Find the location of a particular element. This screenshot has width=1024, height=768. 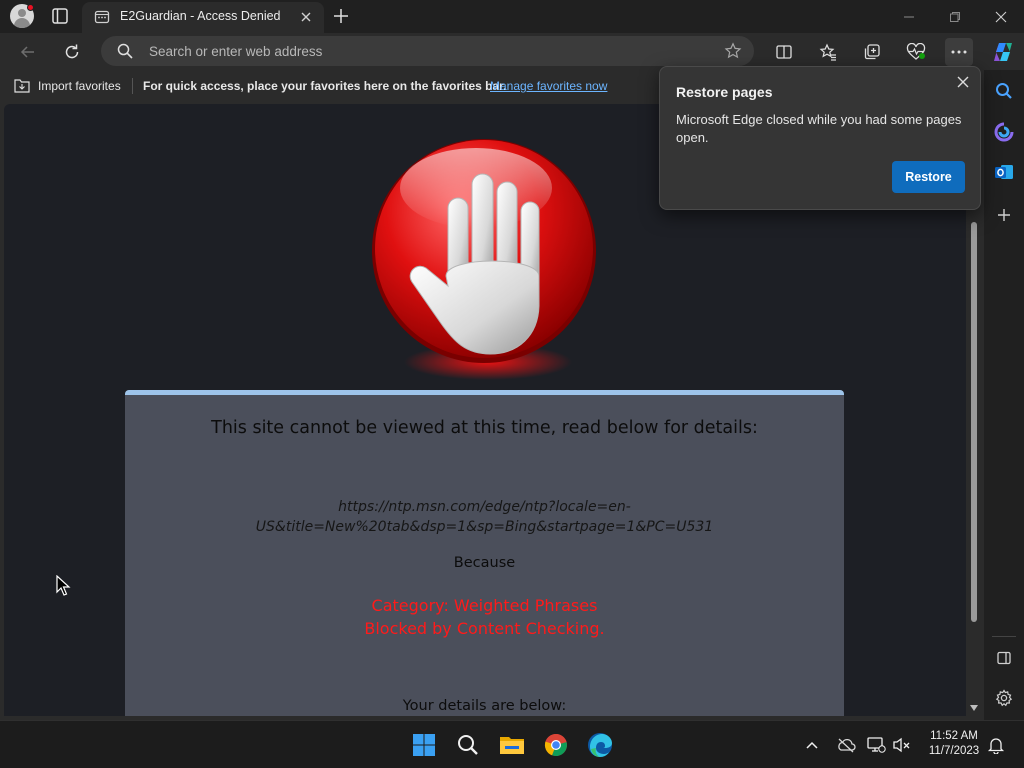

block-category: Category: Weighted Phrases is located at coordinates (484, 605).